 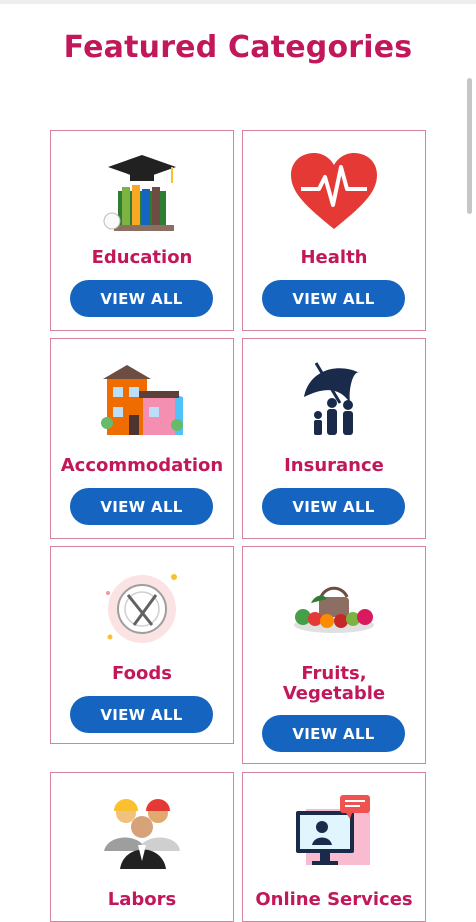 I want to click on category-label: Labors, so click(x=142, y=899).